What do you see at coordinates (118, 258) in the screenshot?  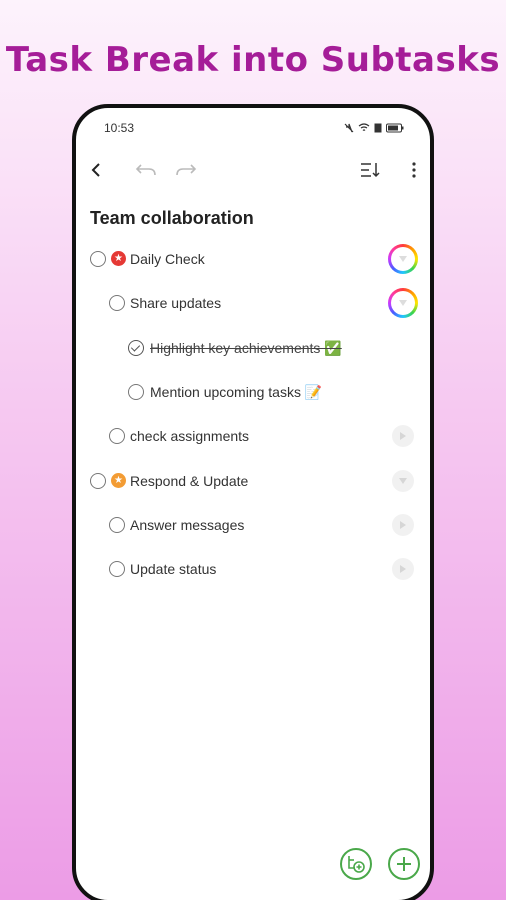 I see `priority-high-icon: ★` at bounding box center [118, 258].